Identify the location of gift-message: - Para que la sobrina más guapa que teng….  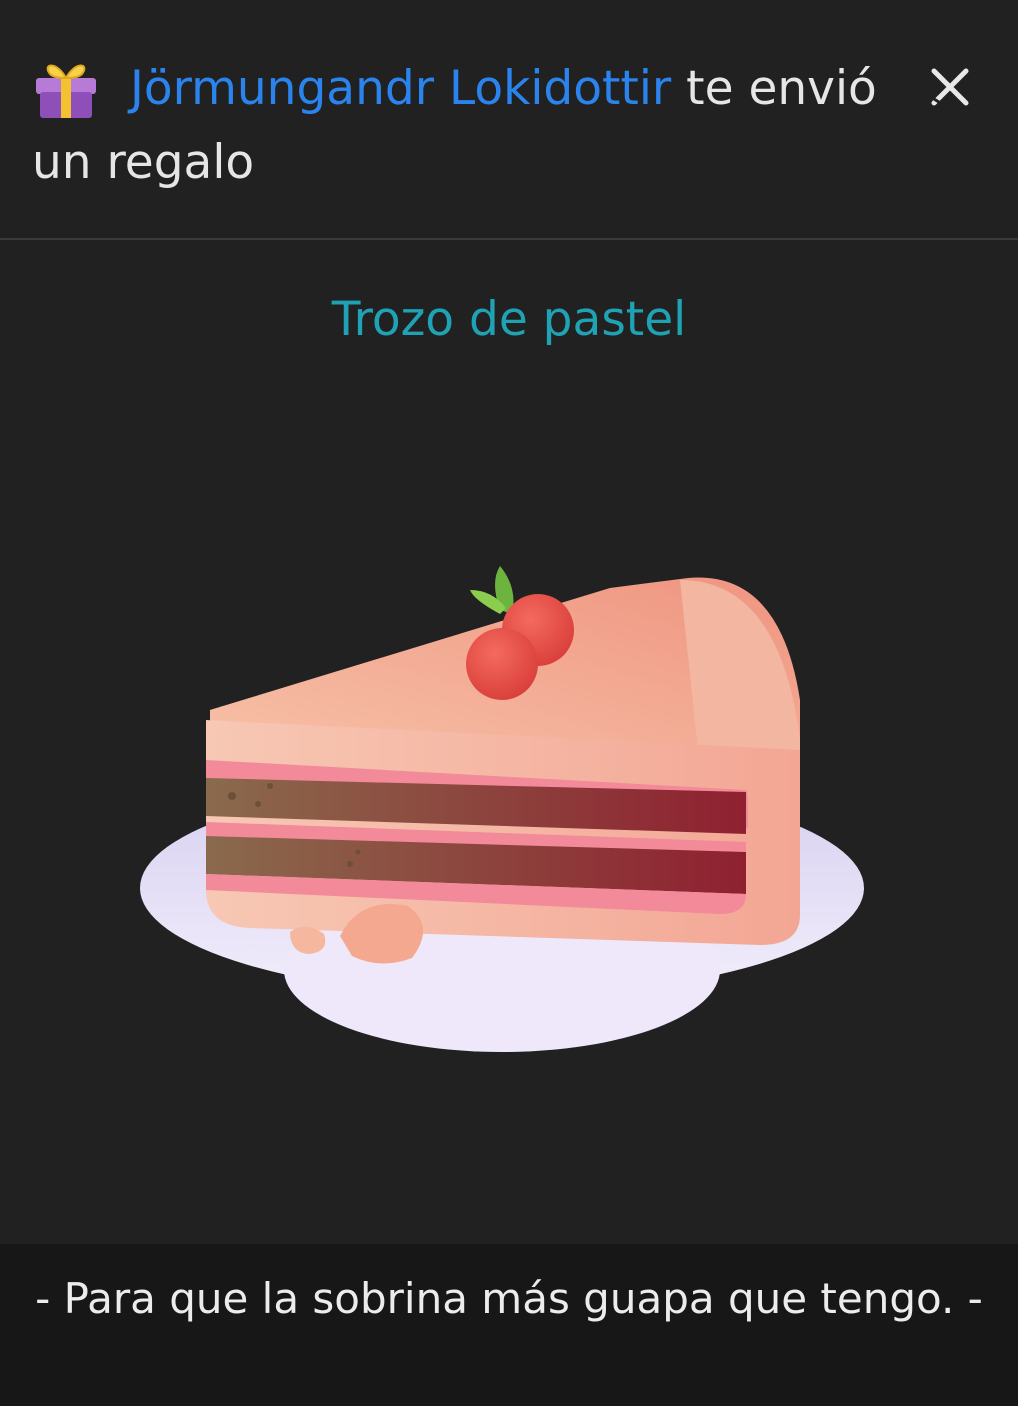
(509, 1298).